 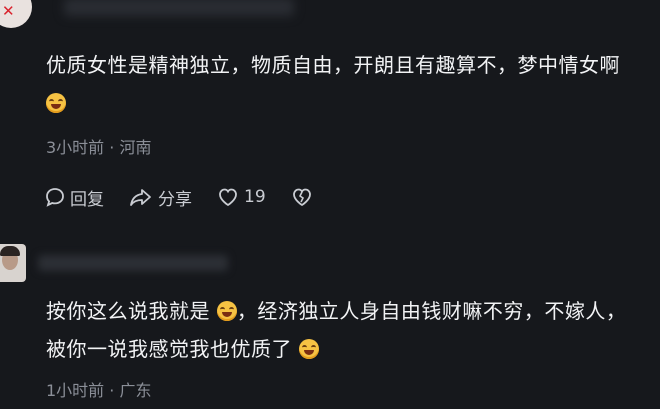 I want to click on share-label: 分享, so click(x=175, y=199).